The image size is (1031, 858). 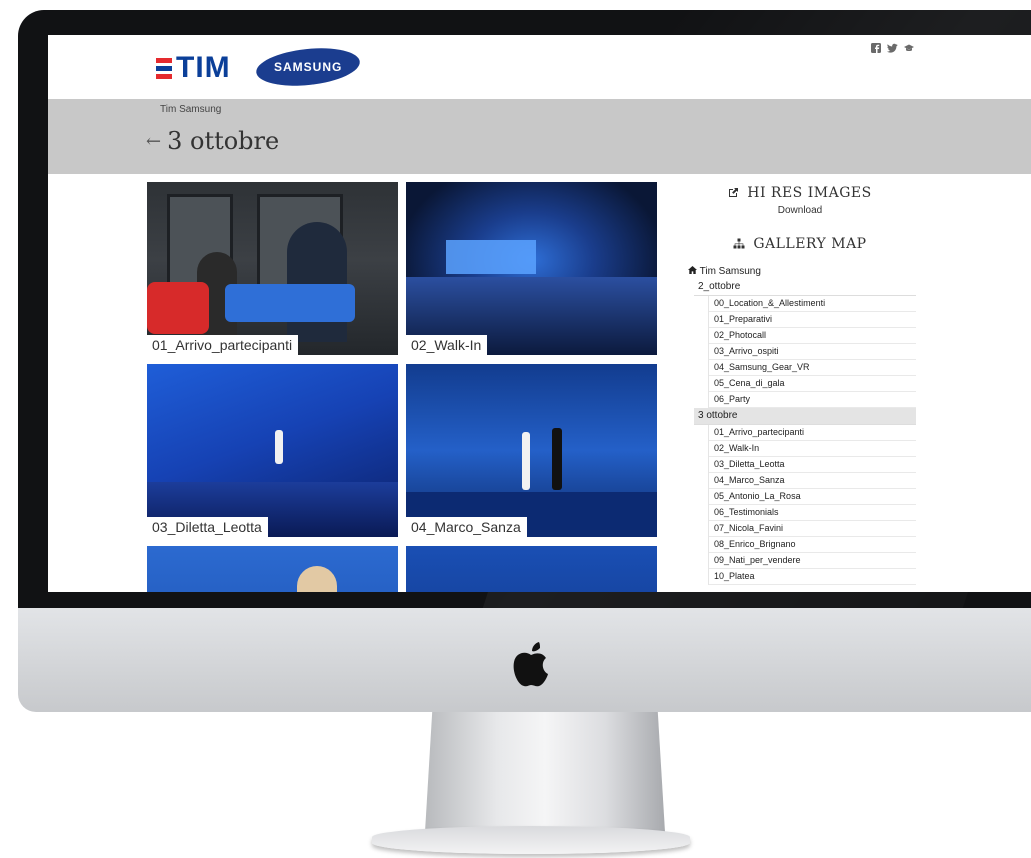 What do you see at coordinates (153, 141) in the screenshot?
I see `back-arrow-icon: ←` at bounding box center [153, 141].